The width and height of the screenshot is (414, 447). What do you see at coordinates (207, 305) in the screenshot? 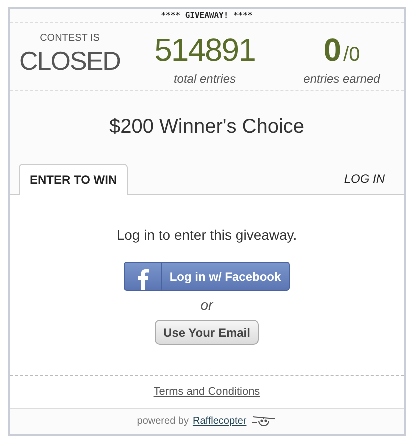
I see `or-separator: or` at bounding box center [207, 305].